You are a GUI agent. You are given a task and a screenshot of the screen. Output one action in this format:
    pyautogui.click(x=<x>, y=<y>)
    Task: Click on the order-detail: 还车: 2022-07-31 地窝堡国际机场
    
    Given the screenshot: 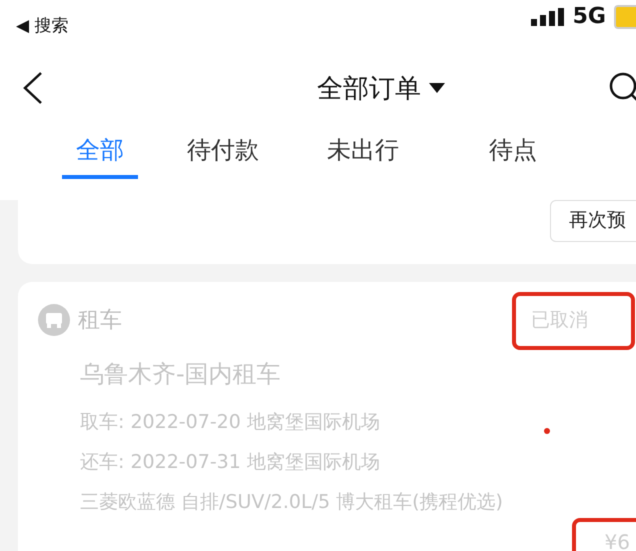 What is the action you would take?
    pyautogui.click(x=230, y=462)
    